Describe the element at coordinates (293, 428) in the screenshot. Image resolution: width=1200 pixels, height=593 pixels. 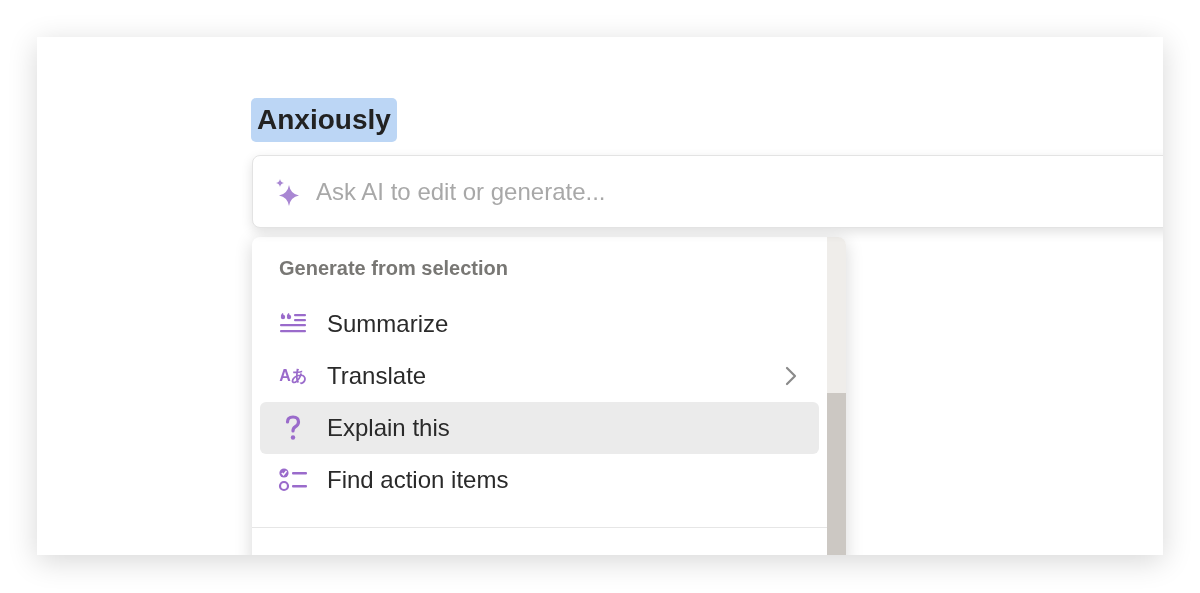
I see `question-mark-icon` at that location.